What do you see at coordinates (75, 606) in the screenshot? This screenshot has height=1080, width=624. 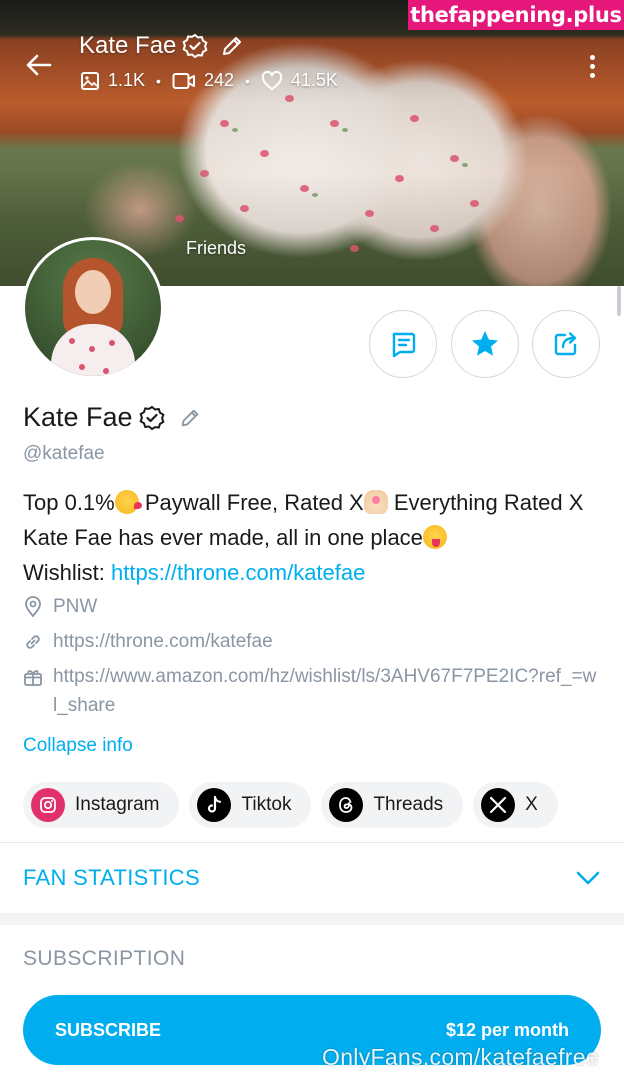 I see `location-text: PNW` at bounding box center [75, 606].